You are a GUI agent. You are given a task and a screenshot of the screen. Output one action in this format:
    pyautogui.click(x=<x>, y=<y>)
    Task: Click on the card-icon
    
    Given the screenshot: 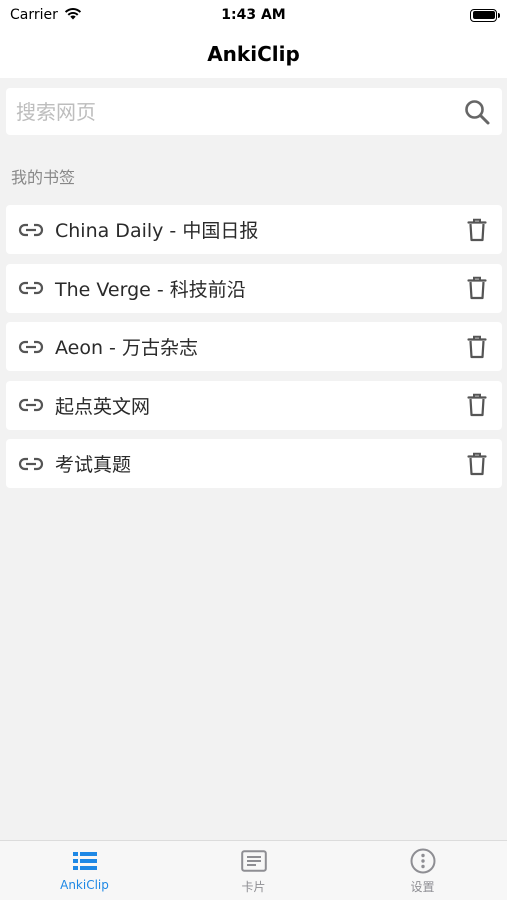 What is the action you would take?
    pyautogui.click(x=254, y=861)
    